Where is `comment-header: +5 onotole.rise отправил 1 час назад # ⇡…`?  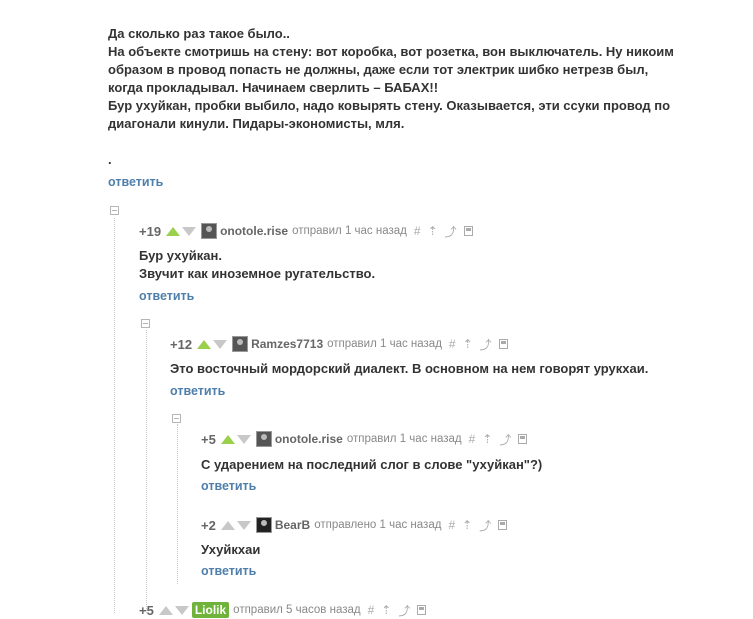 comment-header: +5 onotole.rise отправил 1 час назад # ⇡… is located at coordinates (364, 439).